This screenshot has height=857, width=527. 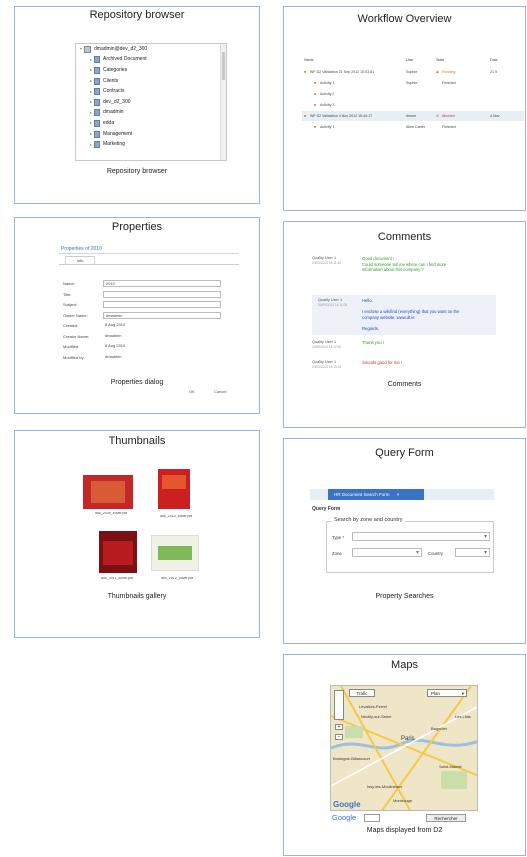 What do you see at coordinates (448, 116) in the screenshot?
I see `workflow-row-state: Aborted` at bounding box center [448, 116].